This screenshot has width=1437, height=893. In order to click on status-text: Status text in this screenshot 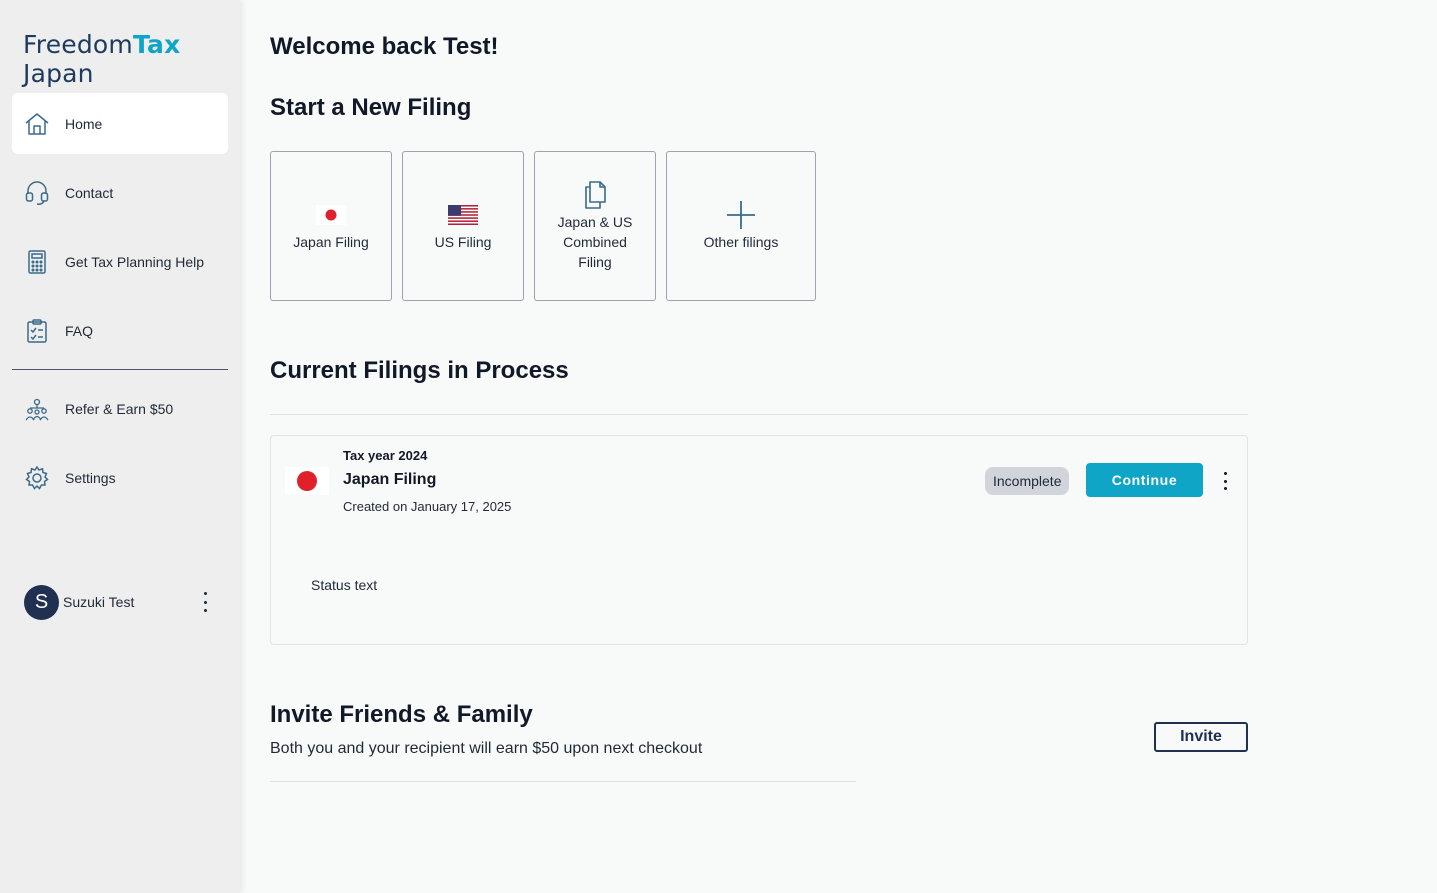, I will do `click(344, 585)`.